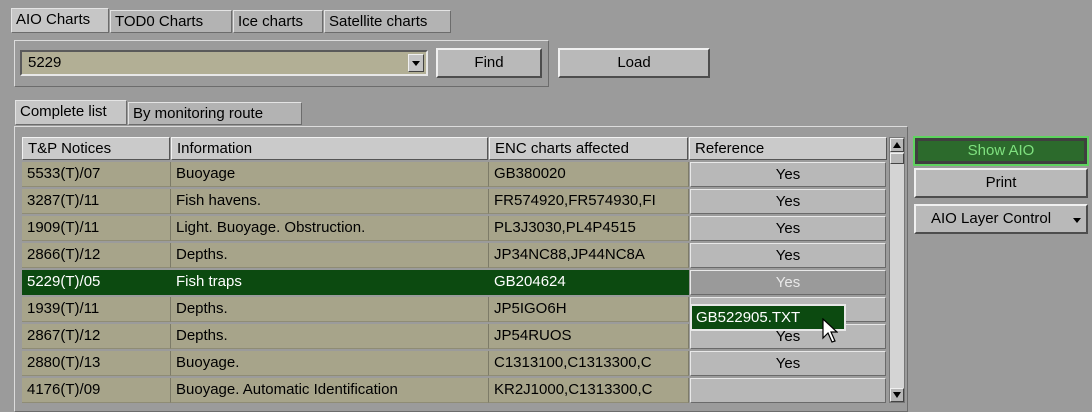  I want to click on tab-ice-charts: Ice charts, so click(278, 21).